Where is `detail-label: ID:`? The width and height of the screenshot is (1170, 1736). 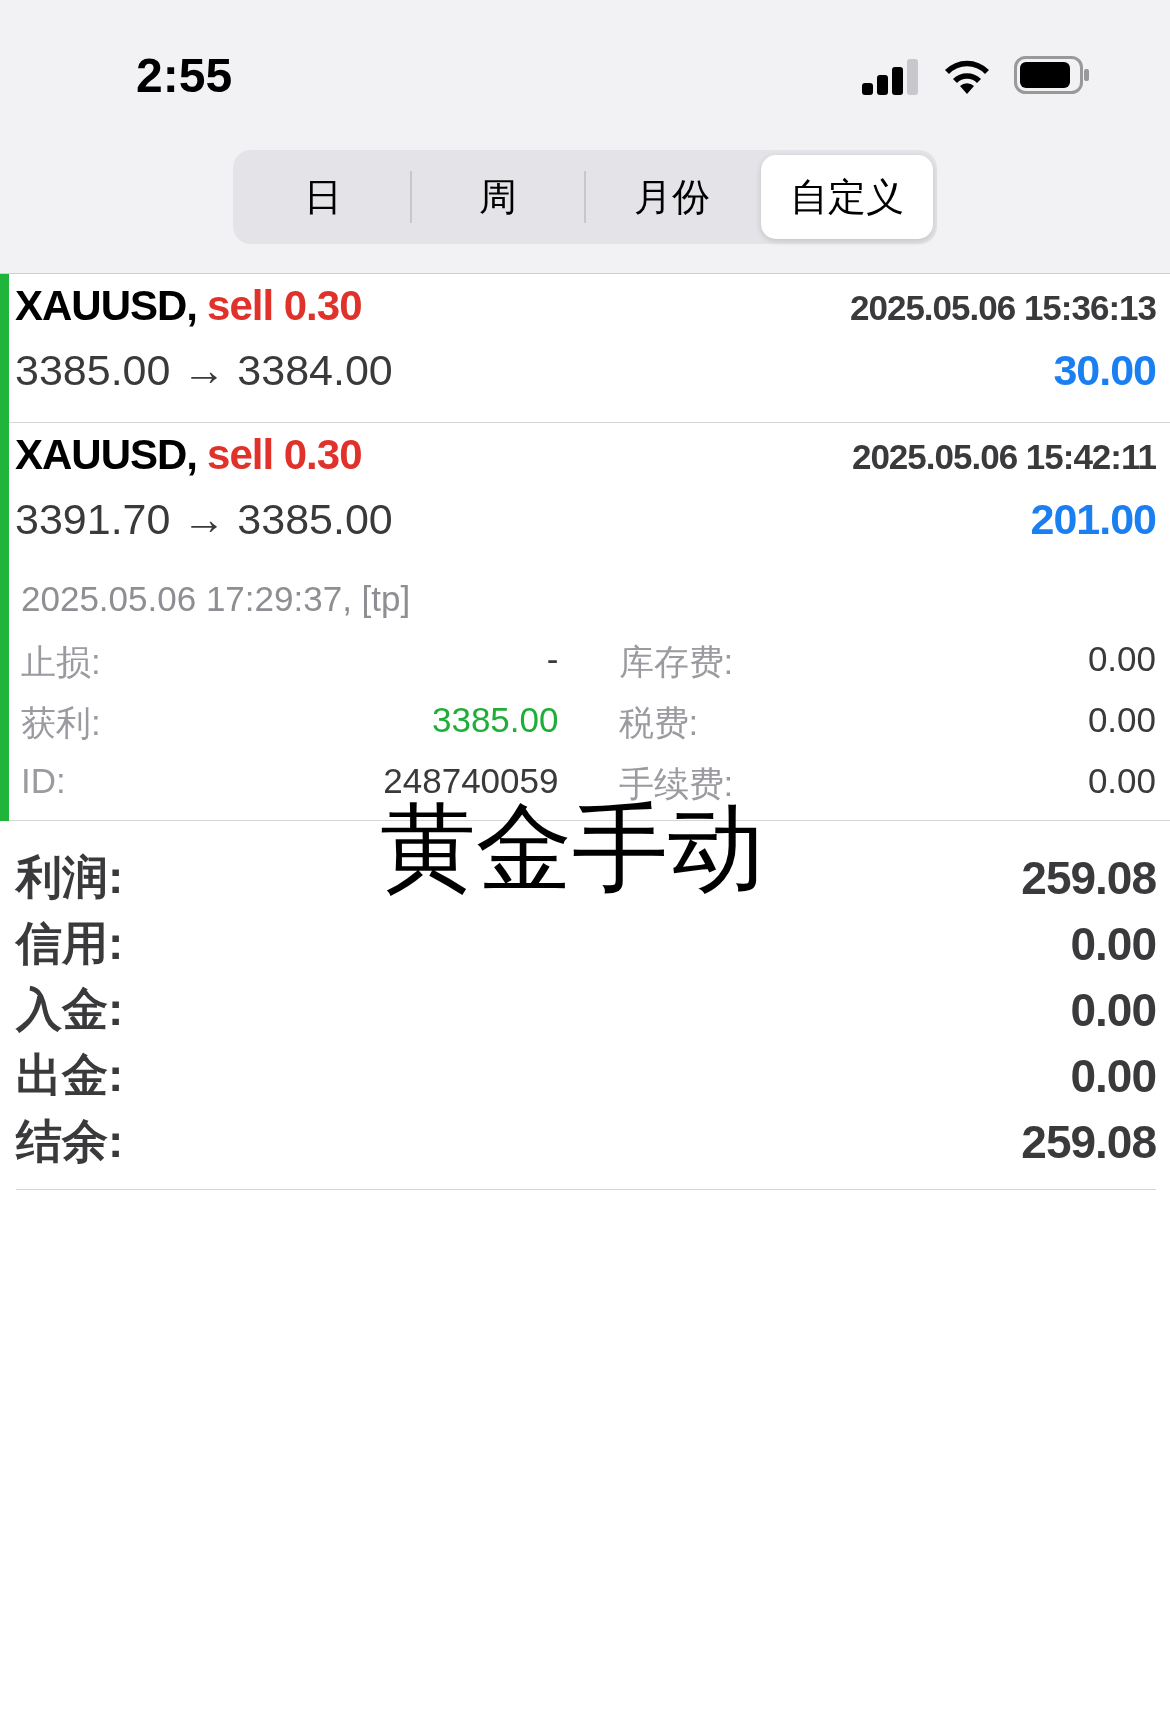 detail-label: ID: is located at coordinates (43, 781).